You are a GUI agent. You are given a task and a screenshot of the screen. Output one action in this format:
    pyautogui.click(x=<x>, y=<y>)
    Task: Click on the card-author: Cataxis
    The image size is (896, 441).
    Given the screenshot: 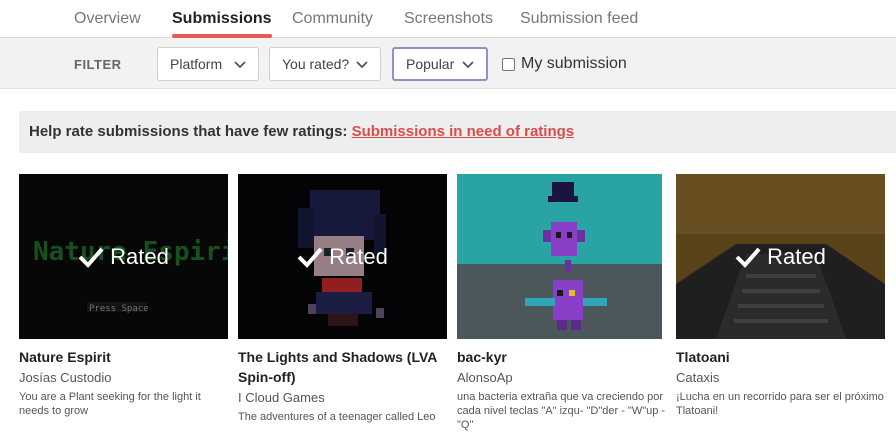 What is the action you would take?
    pyautogui.click(x=780, y=377)
    